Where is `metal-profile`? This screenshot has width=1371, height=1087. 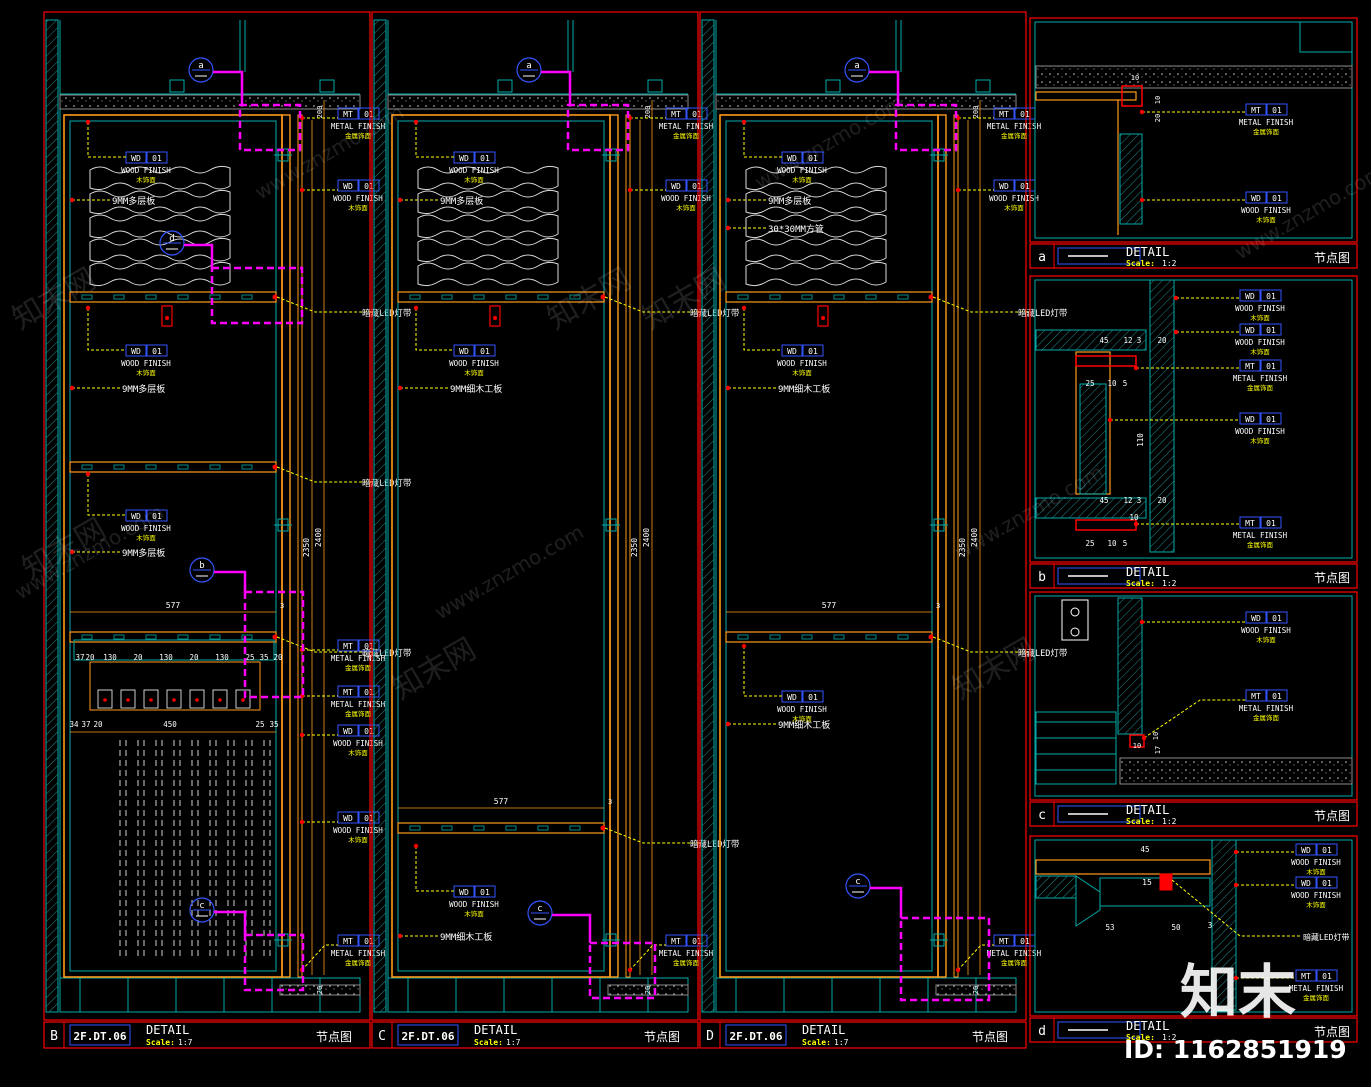 metal-profile is located at coordinates (1106, 361).